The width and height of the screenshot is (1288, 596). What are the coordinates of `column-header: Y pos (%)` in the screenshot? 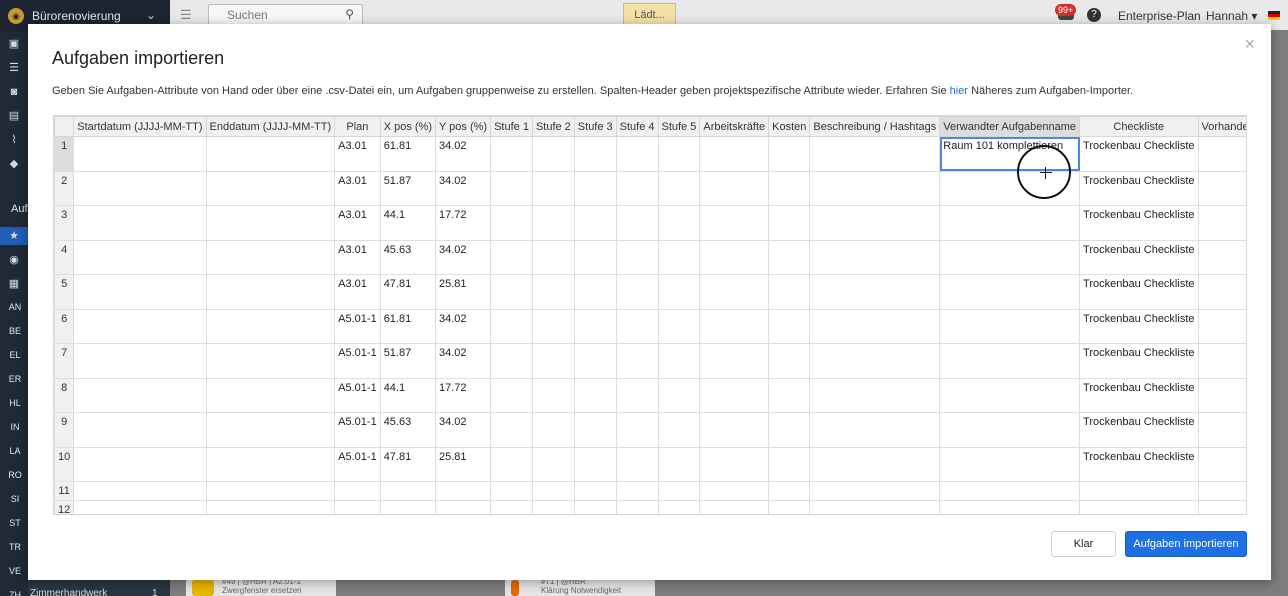 It's located at (463, 126).